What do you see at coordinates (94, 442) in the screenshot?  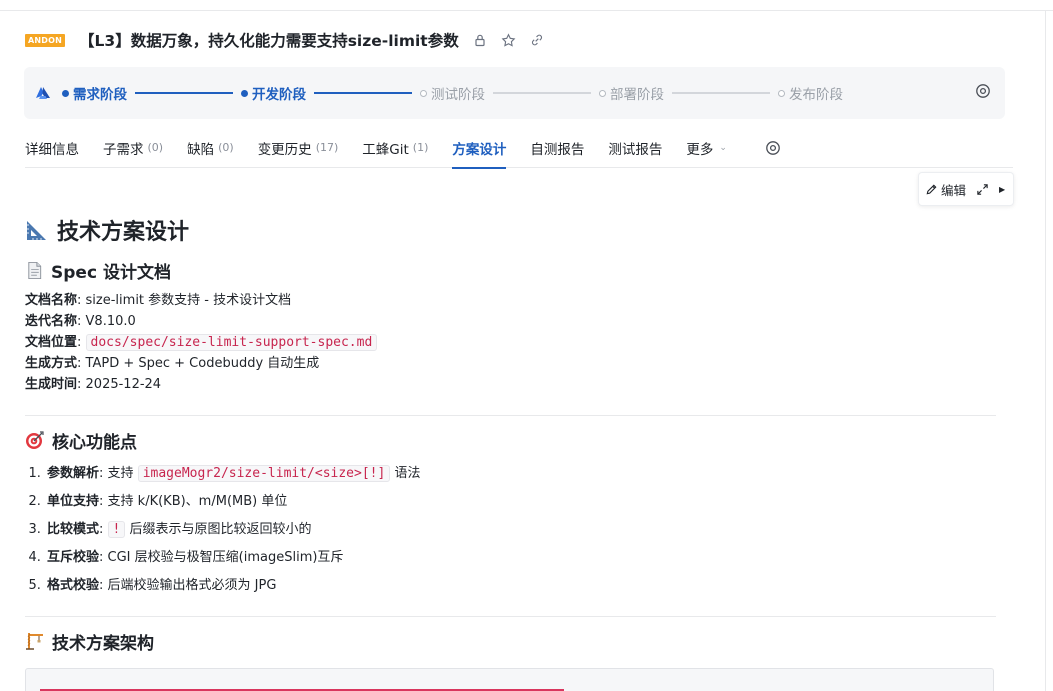 I see `core-heading: 核心功能点` at bounding box center [94, 442].